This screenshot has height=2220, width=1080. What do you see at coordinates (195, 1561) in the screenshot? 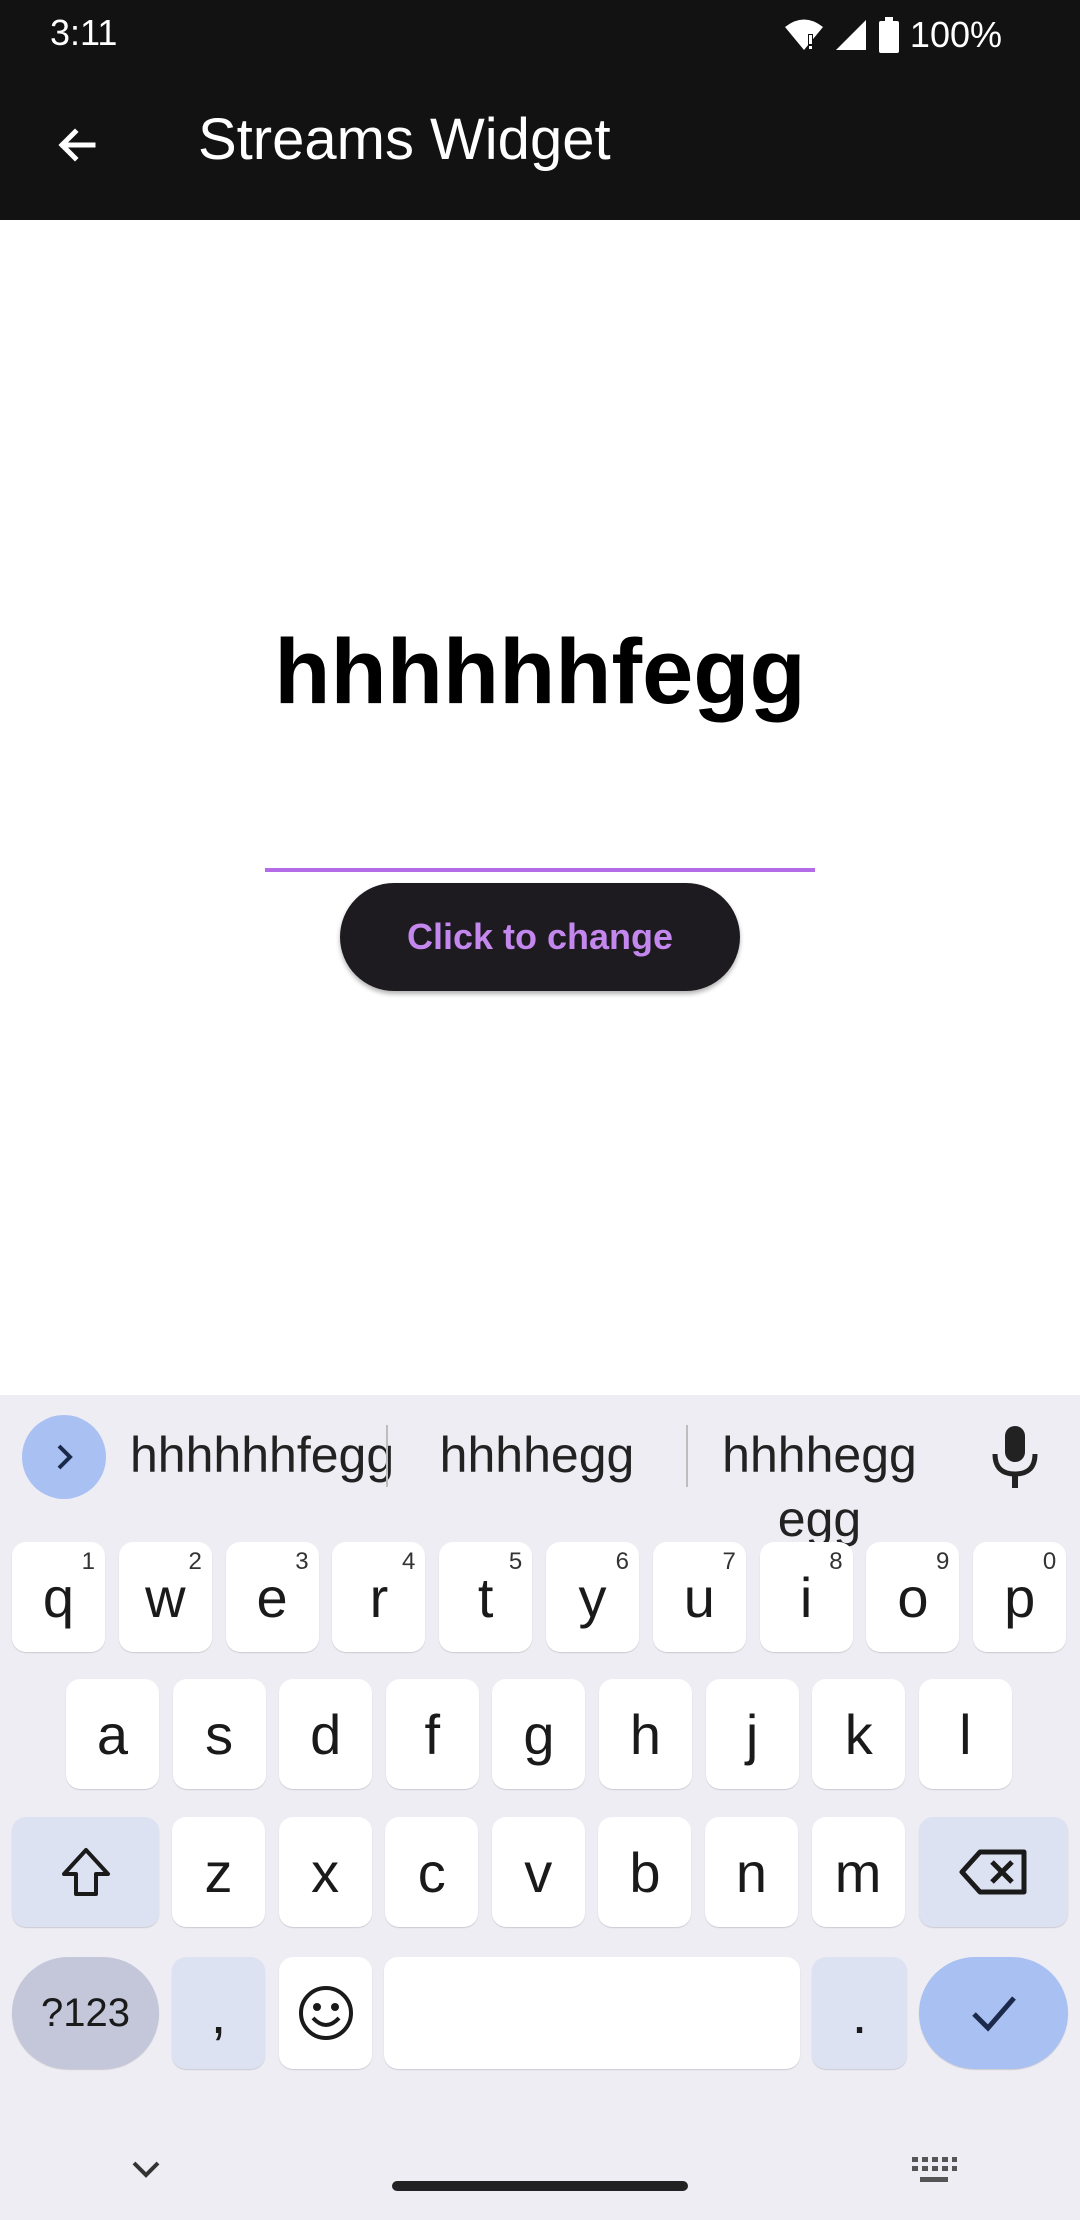
I see `key-hint: 2` at bounding box center [195, 1561].